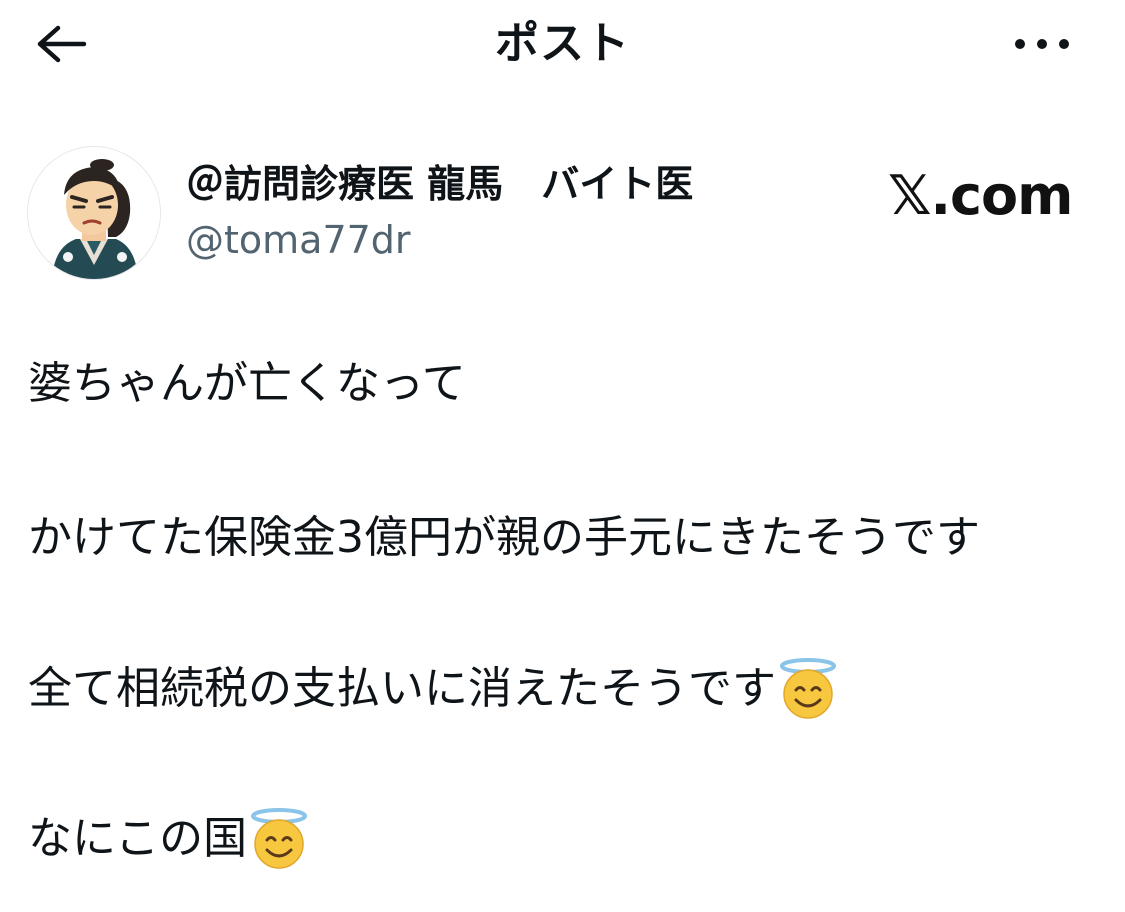  Describe the element at coordinates (298, 240) in the screenshot. I see `author-handle: @toma77dr` at that location.